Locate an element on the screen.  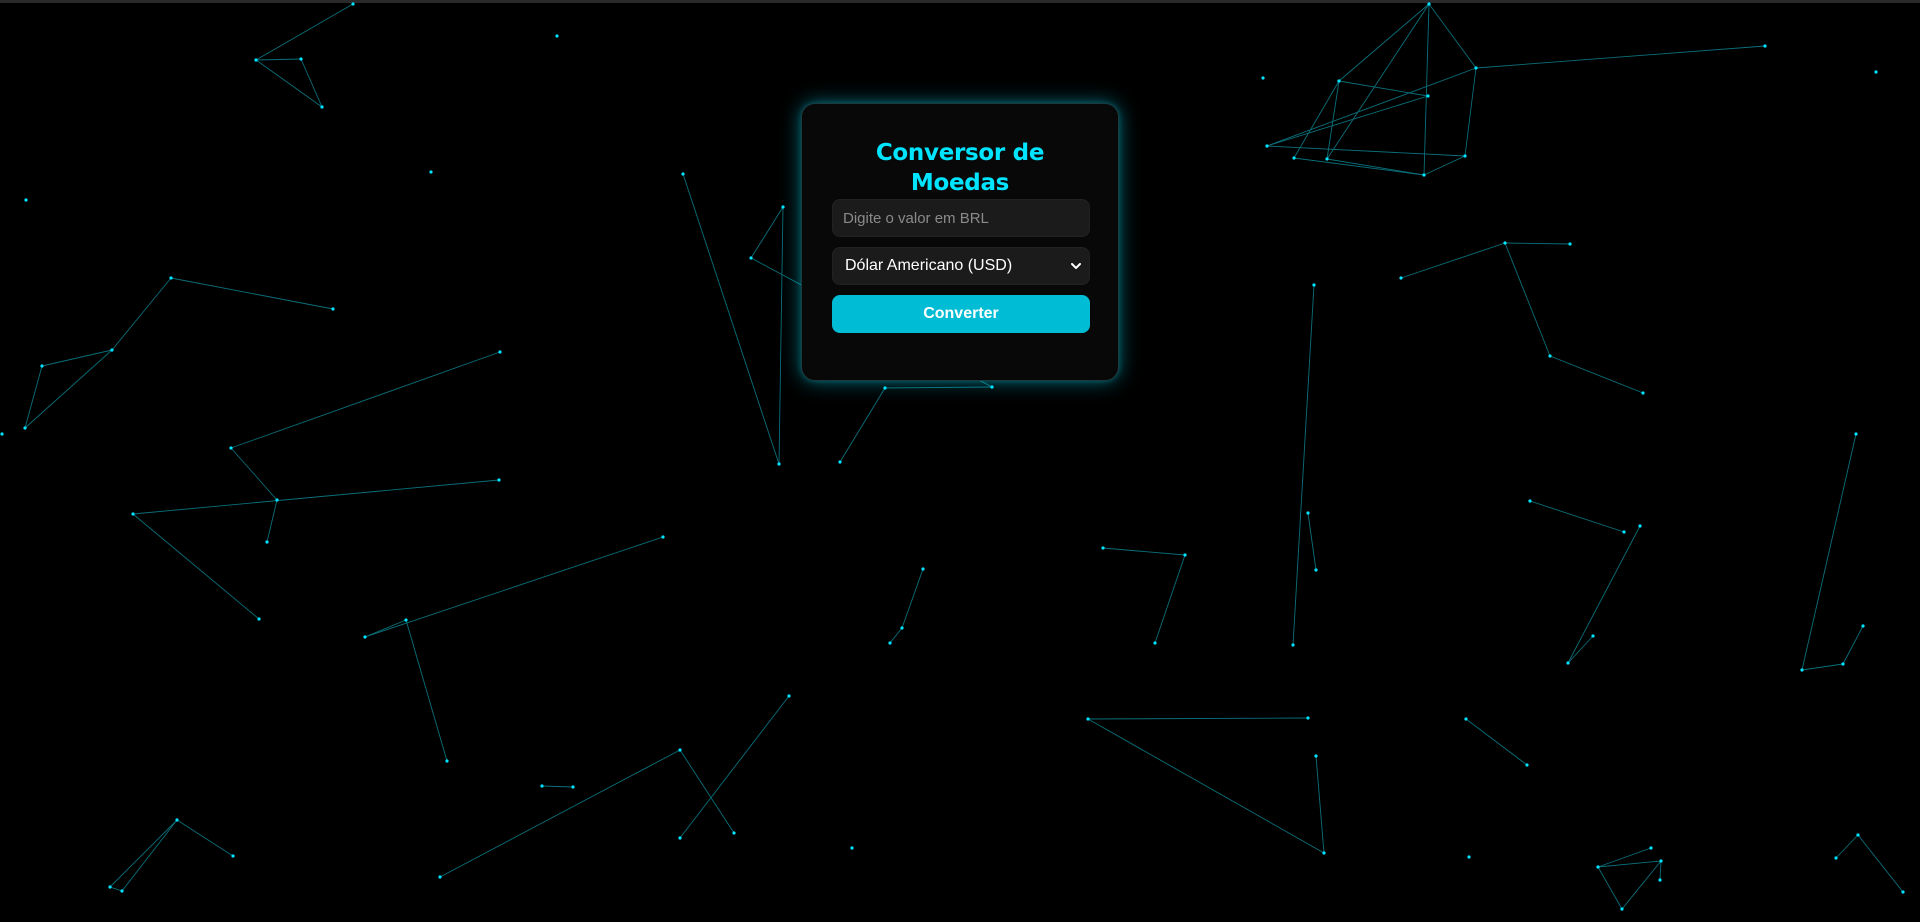
currency-select: Dólar Americano (USD) is located at coordinates (961, 266).